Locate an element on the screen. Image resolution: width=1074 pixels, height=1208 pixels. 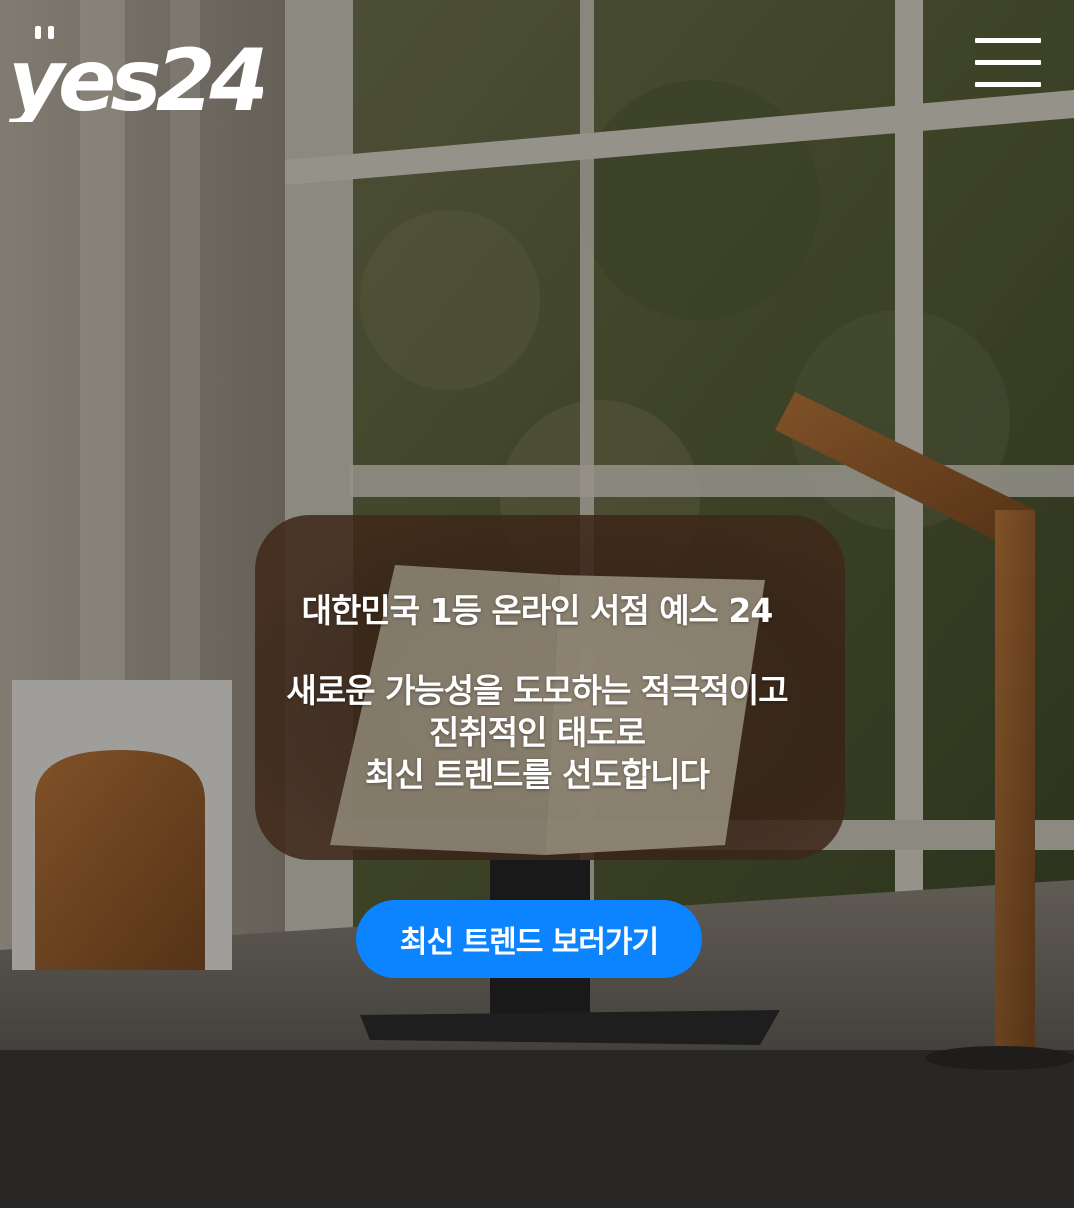
hero-description-line: 새로운 가능성을 도모하는 적극적이고 is located at coordinates (537, 690).